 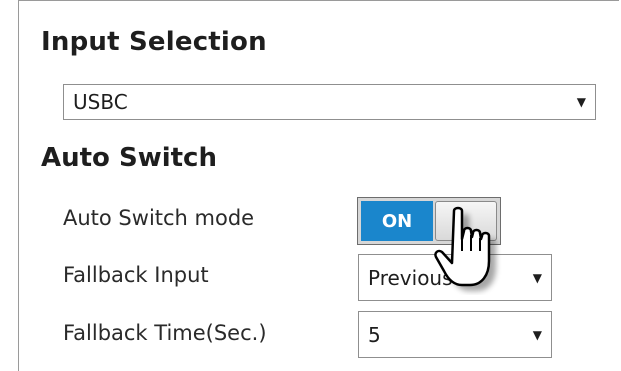 What do you see at coordinates (100, 102) in the screenshot?
I see `input-selection-value: USBC` at bounding box center [100, 102].